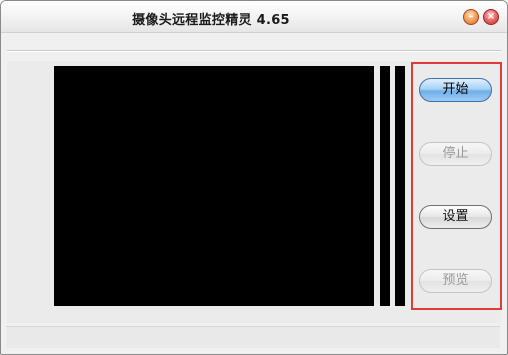 This screenshot has height=355, width=508. I want to click on title-bar: 摄像头远程监控精灵 4.65 – ×, so click(254, 17).